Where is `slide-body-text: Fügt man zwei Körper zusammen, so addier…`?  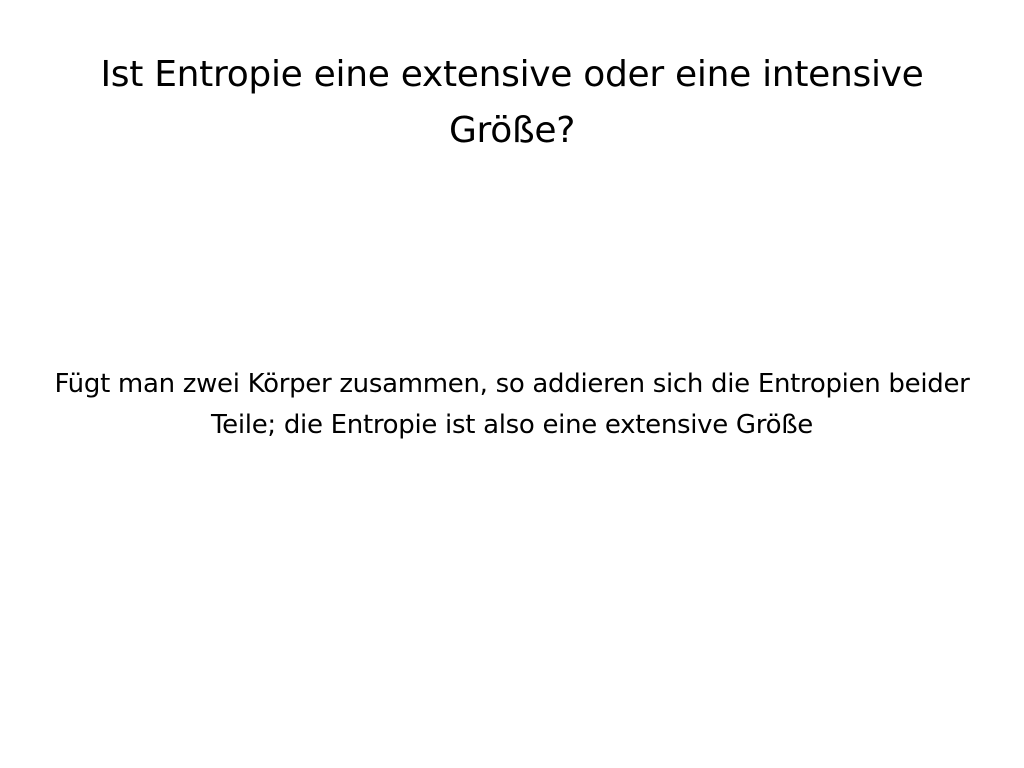
slide-body-text: Fügt man zwei Körper zusammen, so addier… is located at coordinates (512, 404).